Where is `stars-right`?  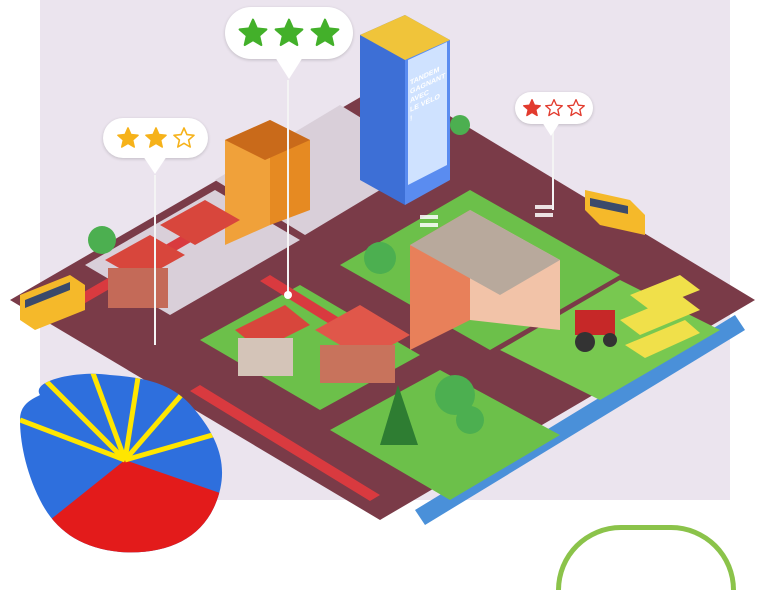 stars-right is located at coordinates (554, 108).